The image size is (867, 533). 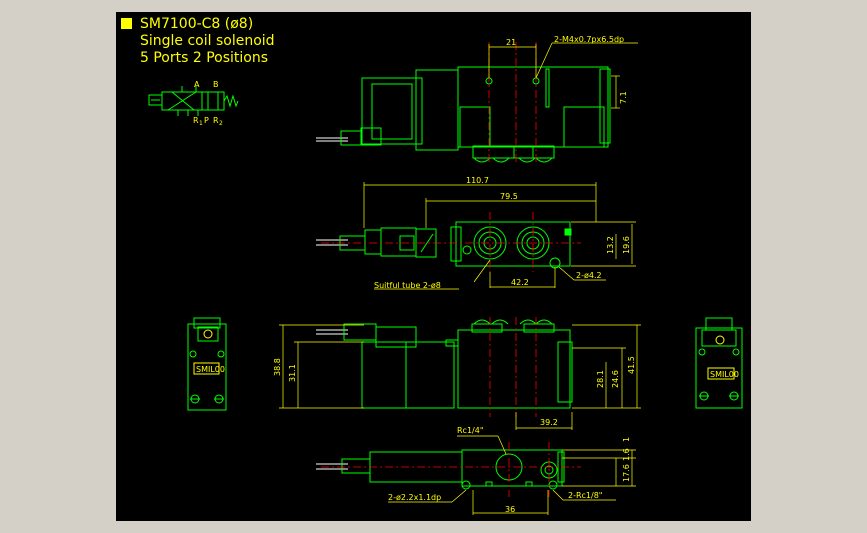 I want to click on dim-plan-port-pitch: 42.2, so click(x=520, y=282).